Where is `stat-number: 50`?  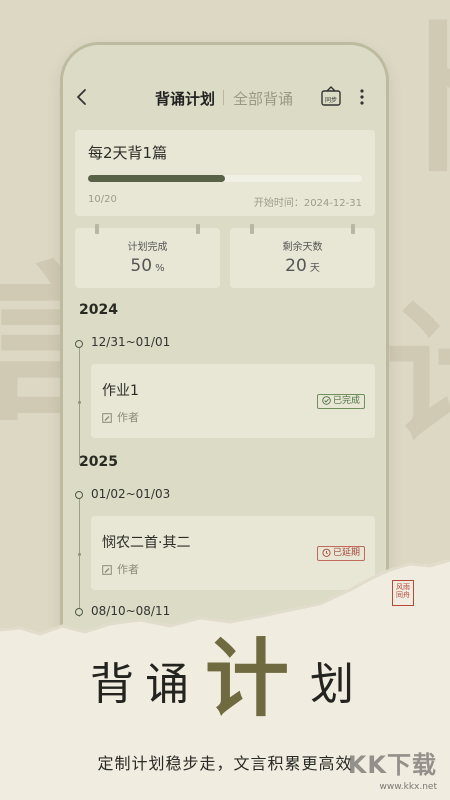 stat-number: 50 is located at coordinates (141, 266).